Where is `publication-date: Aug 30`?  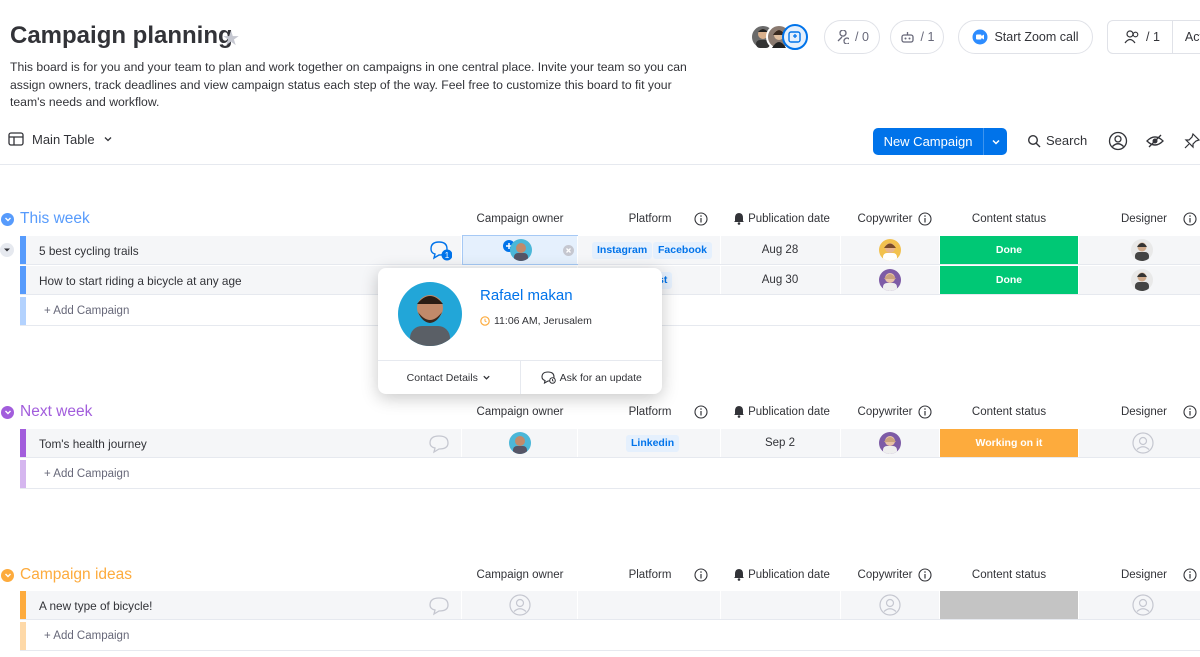 publication-date: Aug 30 is located at coordinates (780, 280).